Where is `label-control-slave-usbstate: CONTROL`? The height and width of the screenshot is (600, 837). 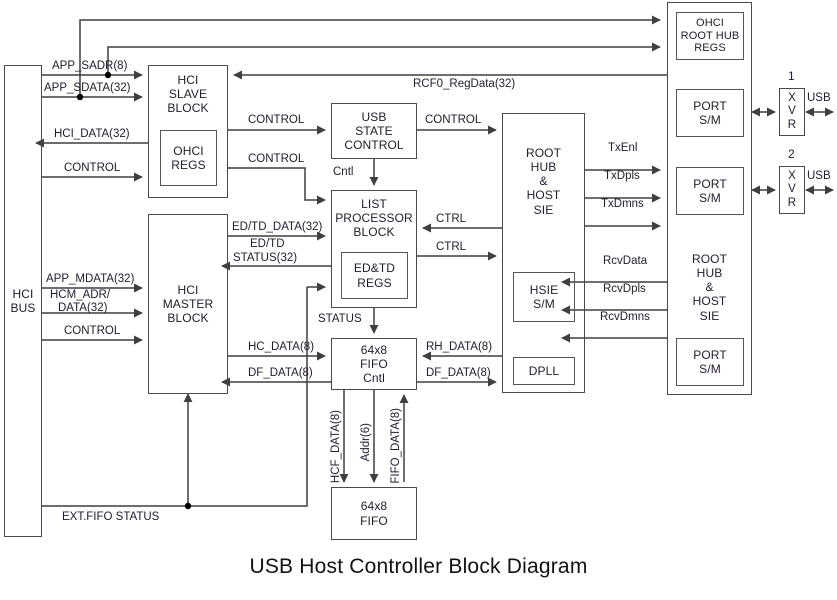 label-control-slave-usbstate: CONTROL is located at coordinates (276, 120).